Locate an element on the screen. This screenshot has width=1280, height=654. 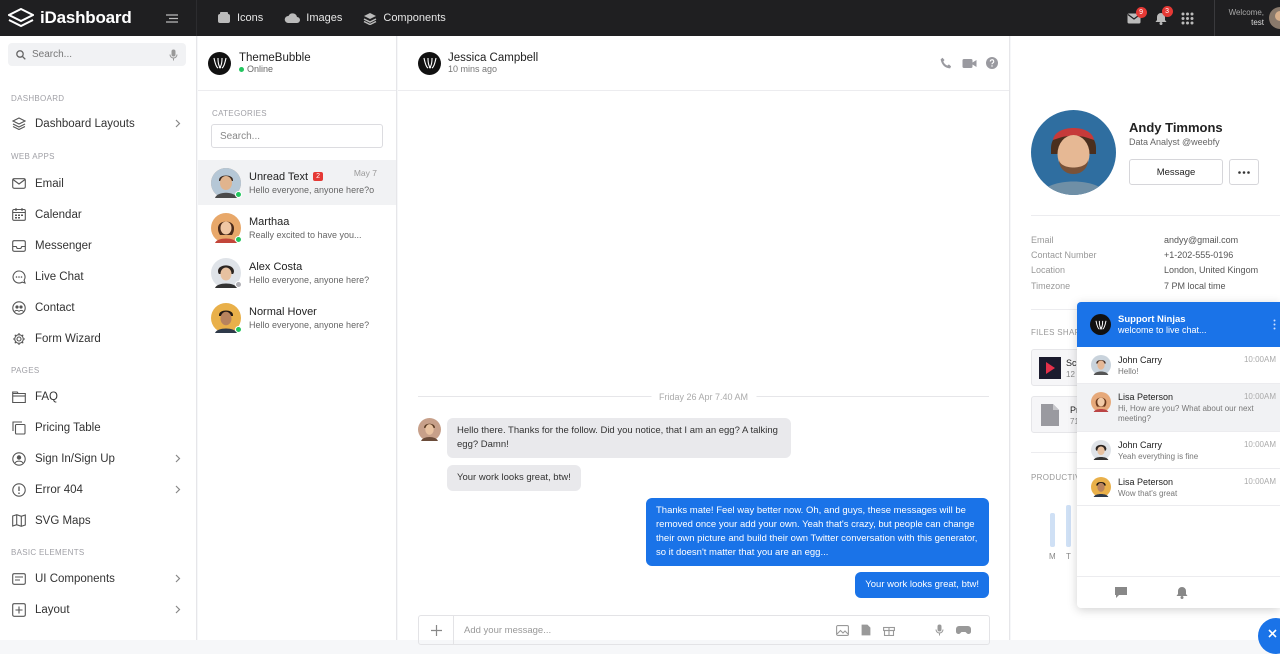
sidebar-item-messenger: Messenger is located at coordinates (98, 245).